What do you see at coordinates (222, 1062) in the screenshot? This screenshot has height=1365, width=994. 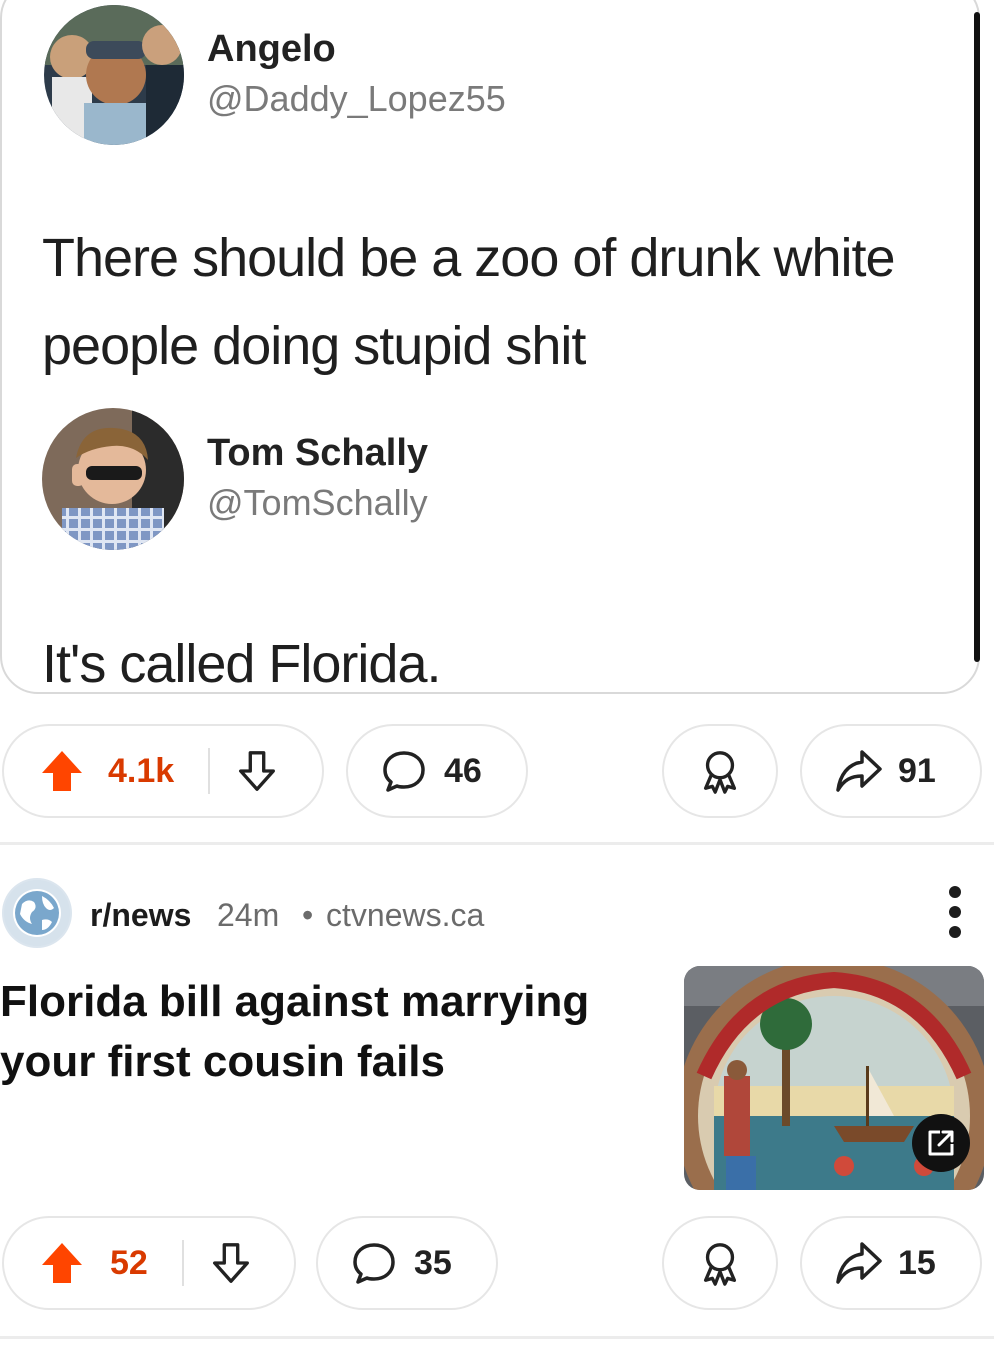 I see `post-title-line-2: your first cousin fails` at bounding box center [222, 1062].